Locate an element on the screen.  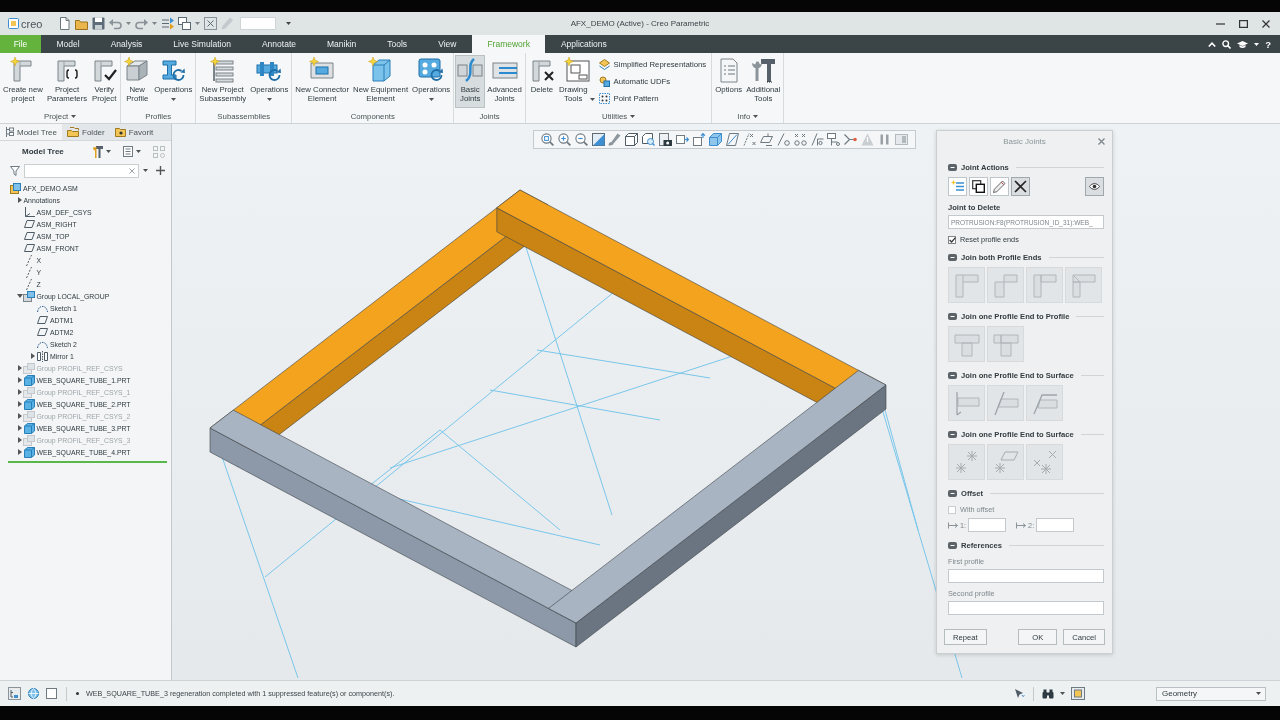
panel-toggle-icon is located at coordinates (14, 693).